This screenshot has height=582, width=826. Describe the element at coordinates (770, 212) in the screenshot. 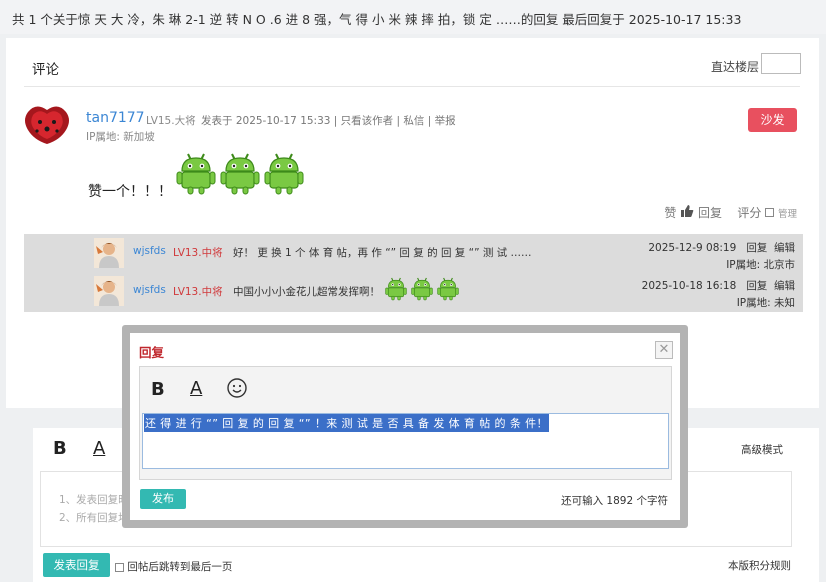

I see `manage-checkbox` at that location.